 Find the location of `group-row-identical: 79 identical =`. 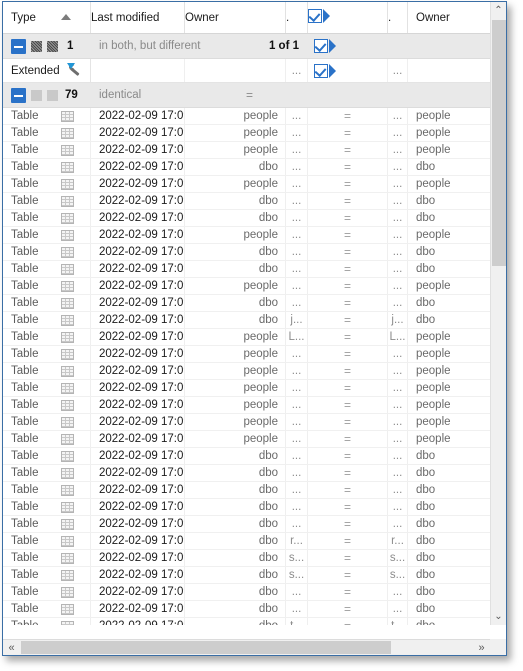

group-row-identical: 79 identical = is located at coordinates (247, 95).